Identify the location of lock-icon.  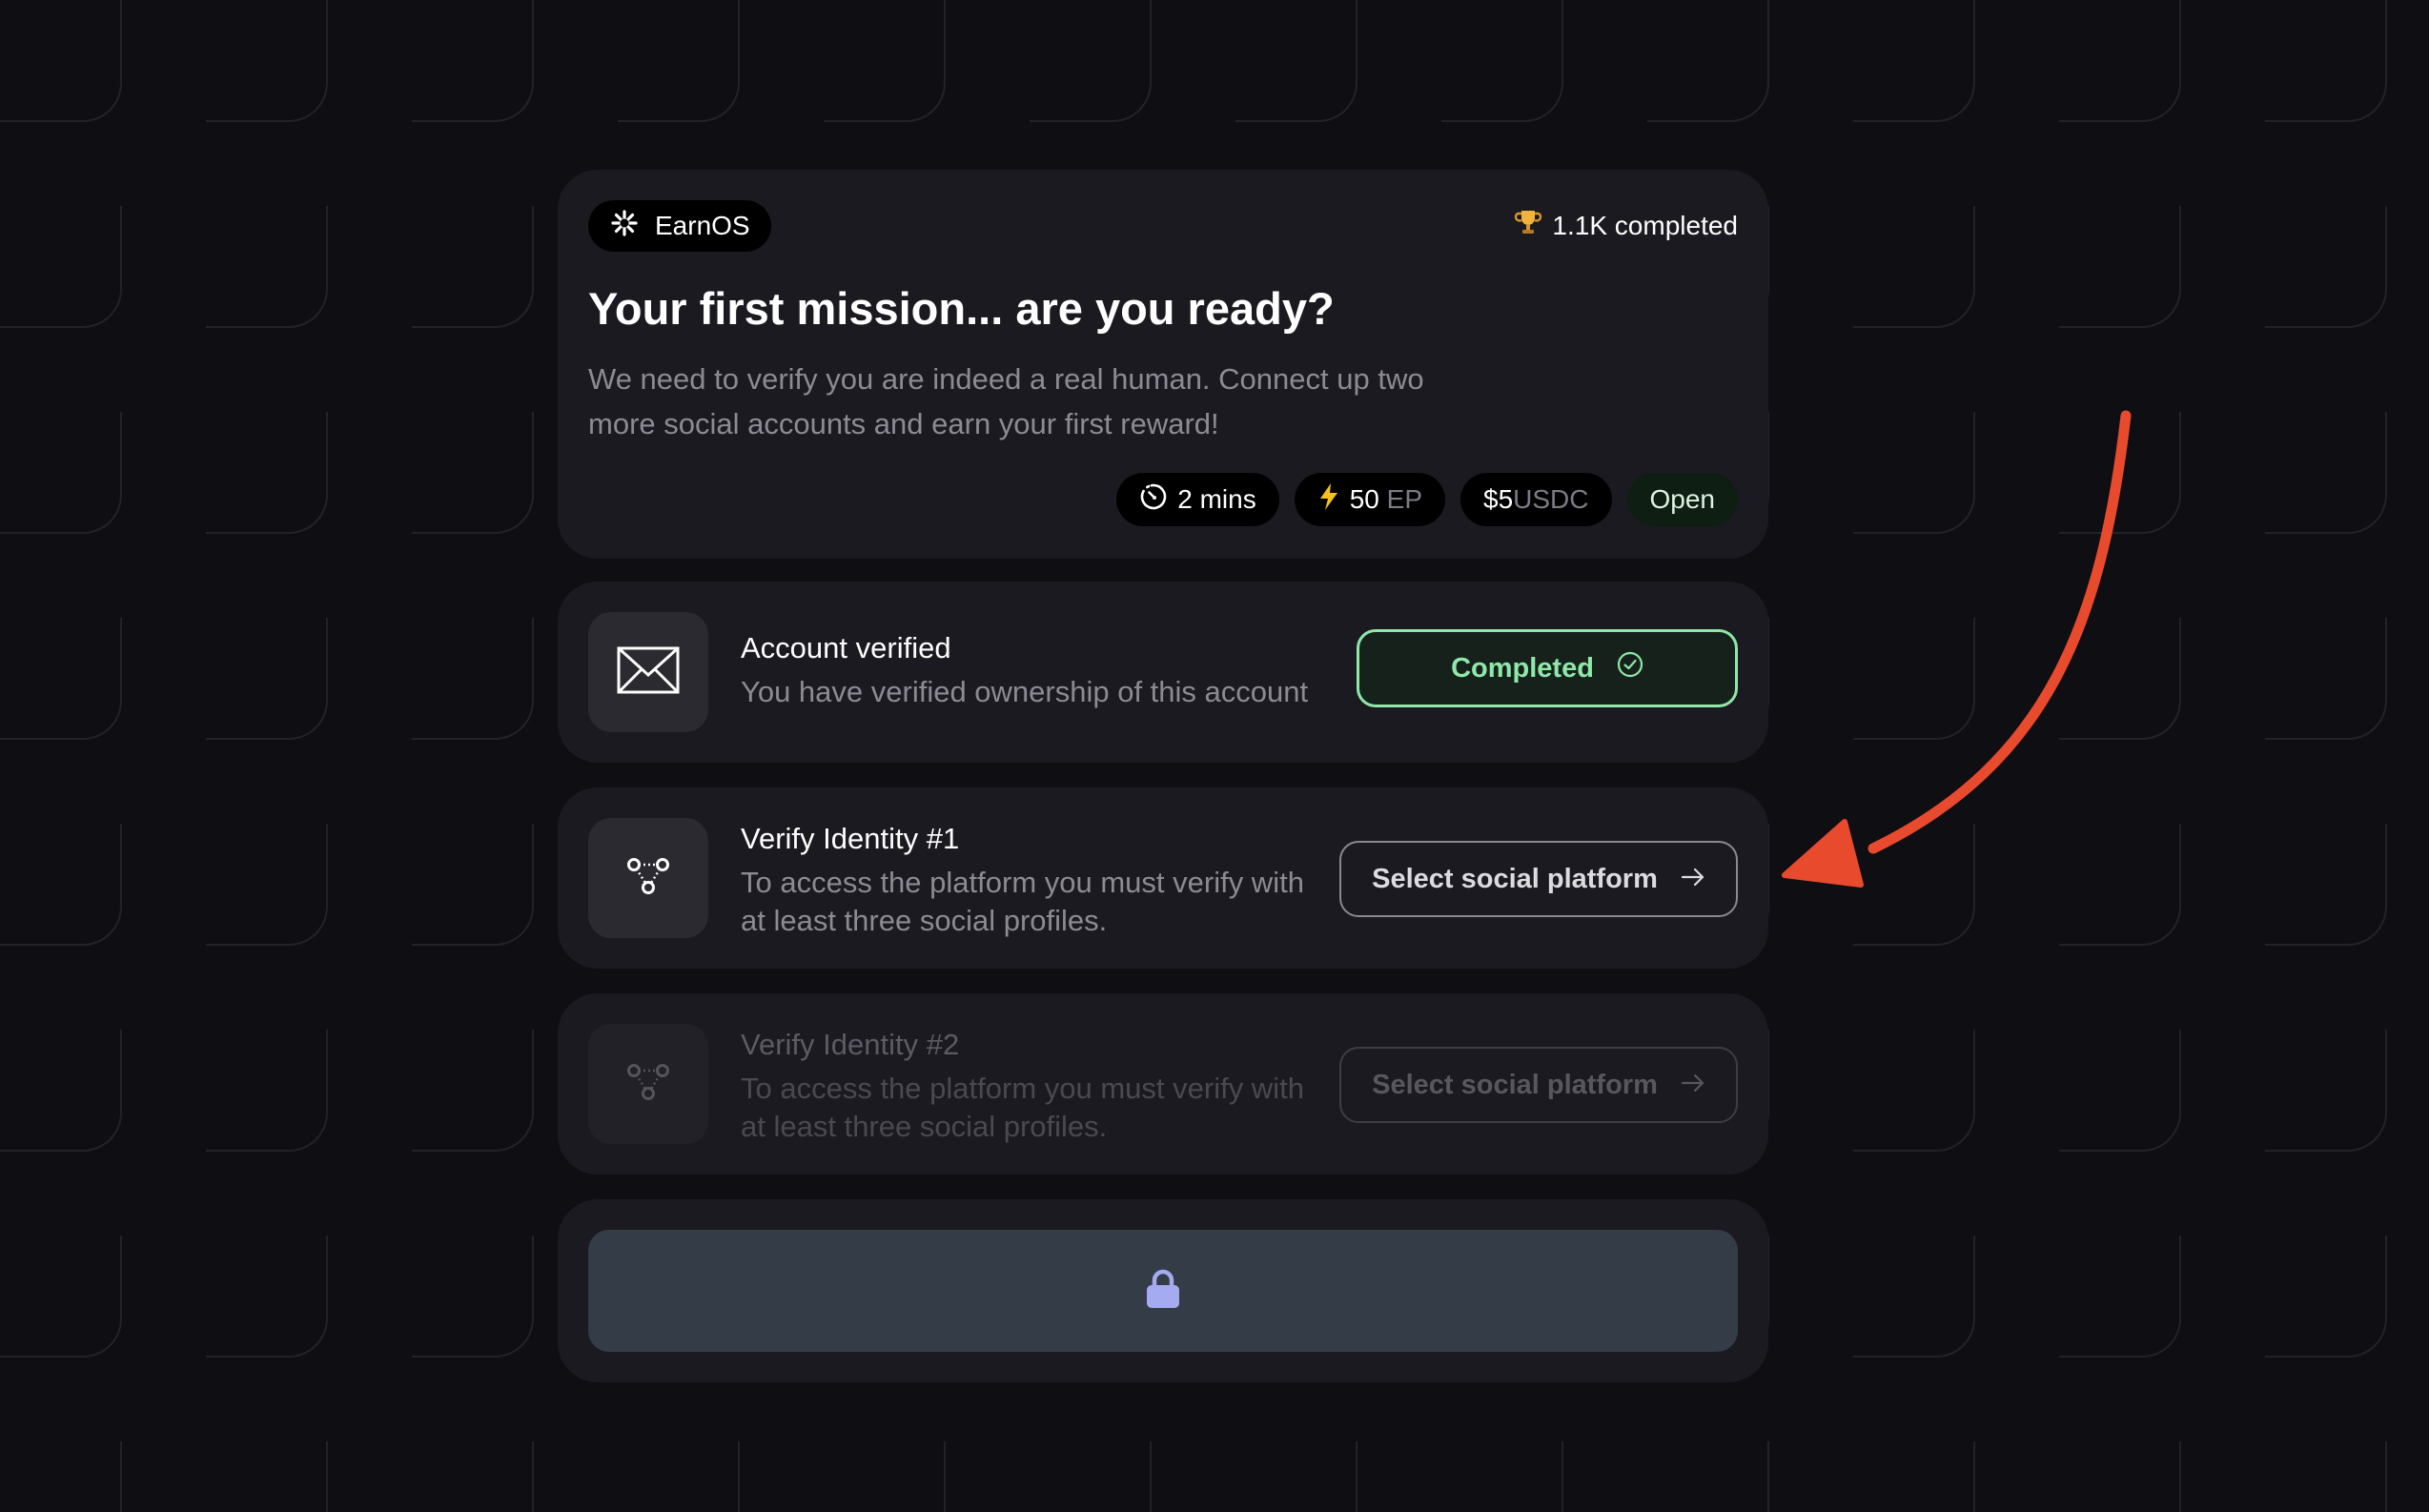
(1163, 1291).